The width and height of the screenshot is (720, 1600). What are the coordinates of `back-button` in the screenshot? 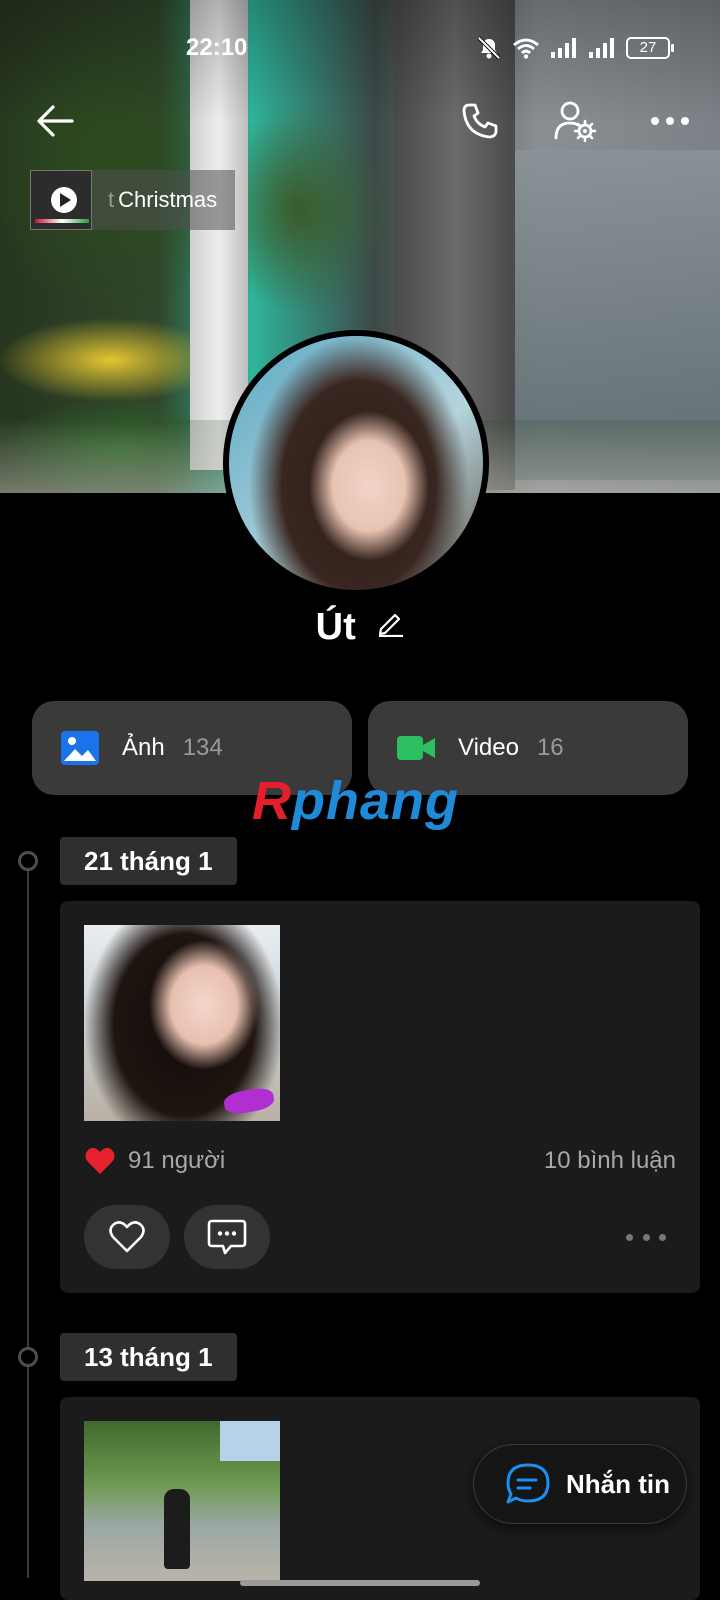 It's located at (55, 121).